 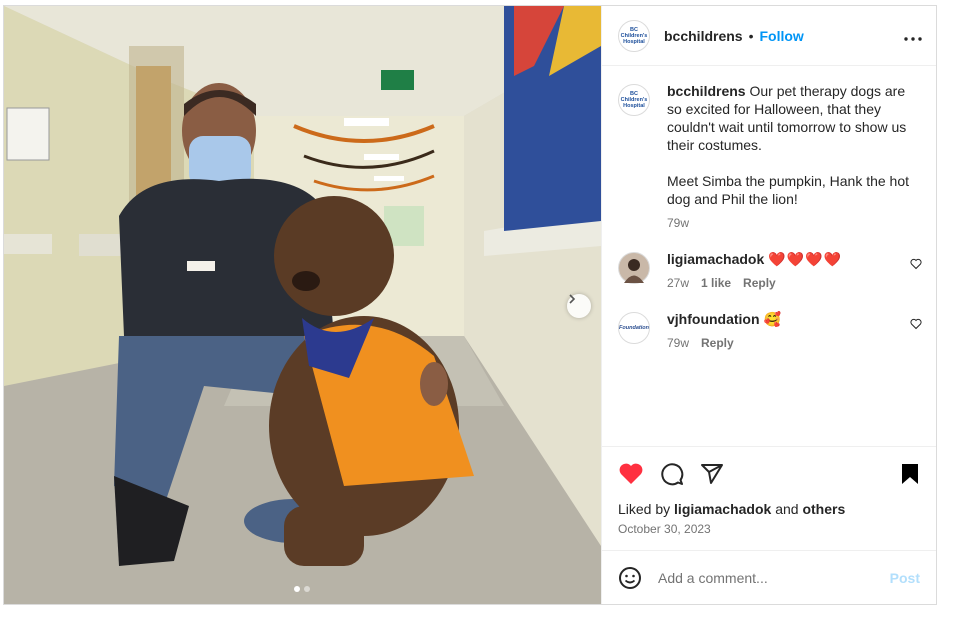 I want to click on comment-icon, so click(x=672, y=474).